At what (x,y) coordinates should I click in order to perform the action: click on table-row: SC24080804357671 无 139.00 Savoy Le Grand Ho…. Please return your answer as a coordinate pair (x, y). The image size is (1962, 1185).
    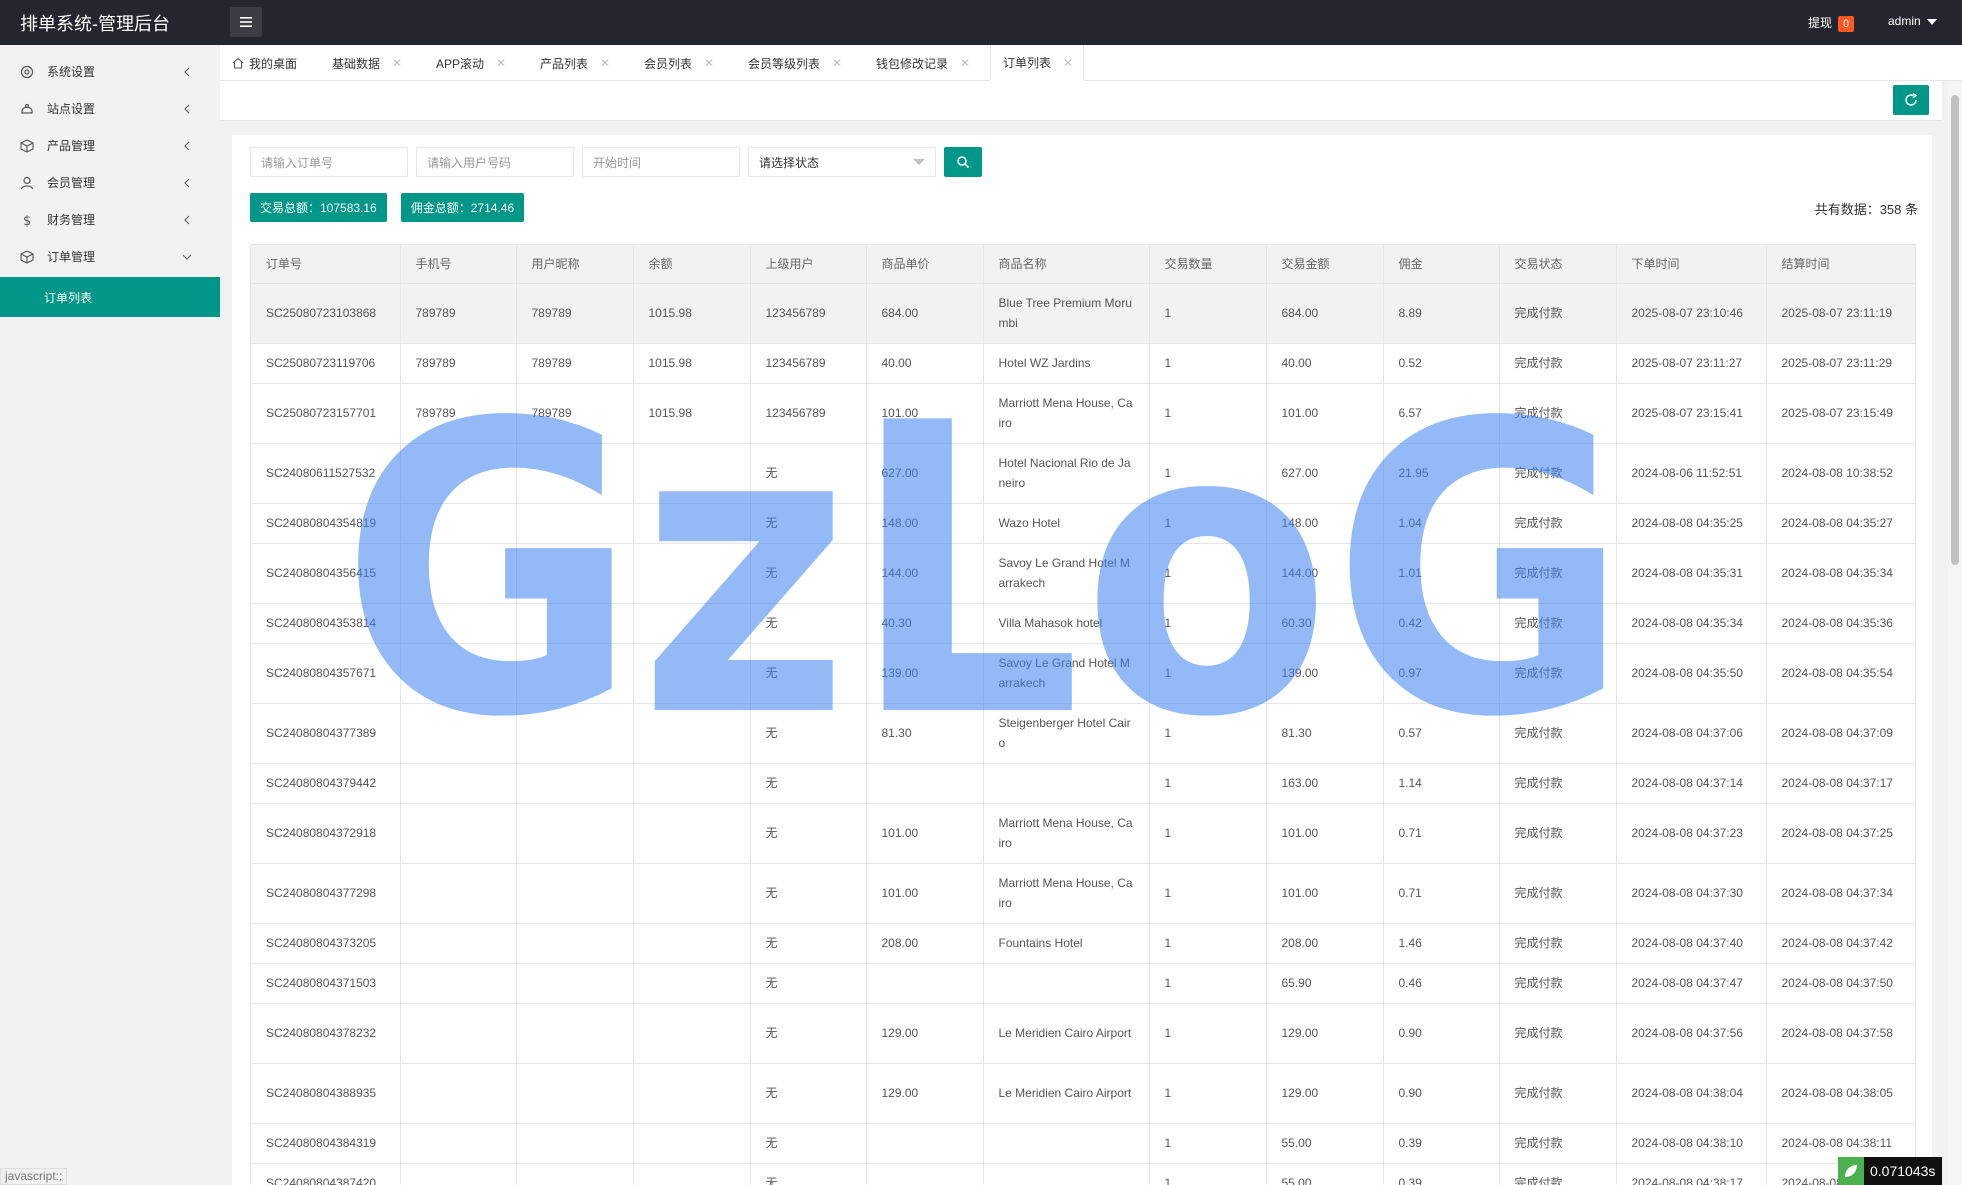
    Looking at the image, I should click on (1083, 673).